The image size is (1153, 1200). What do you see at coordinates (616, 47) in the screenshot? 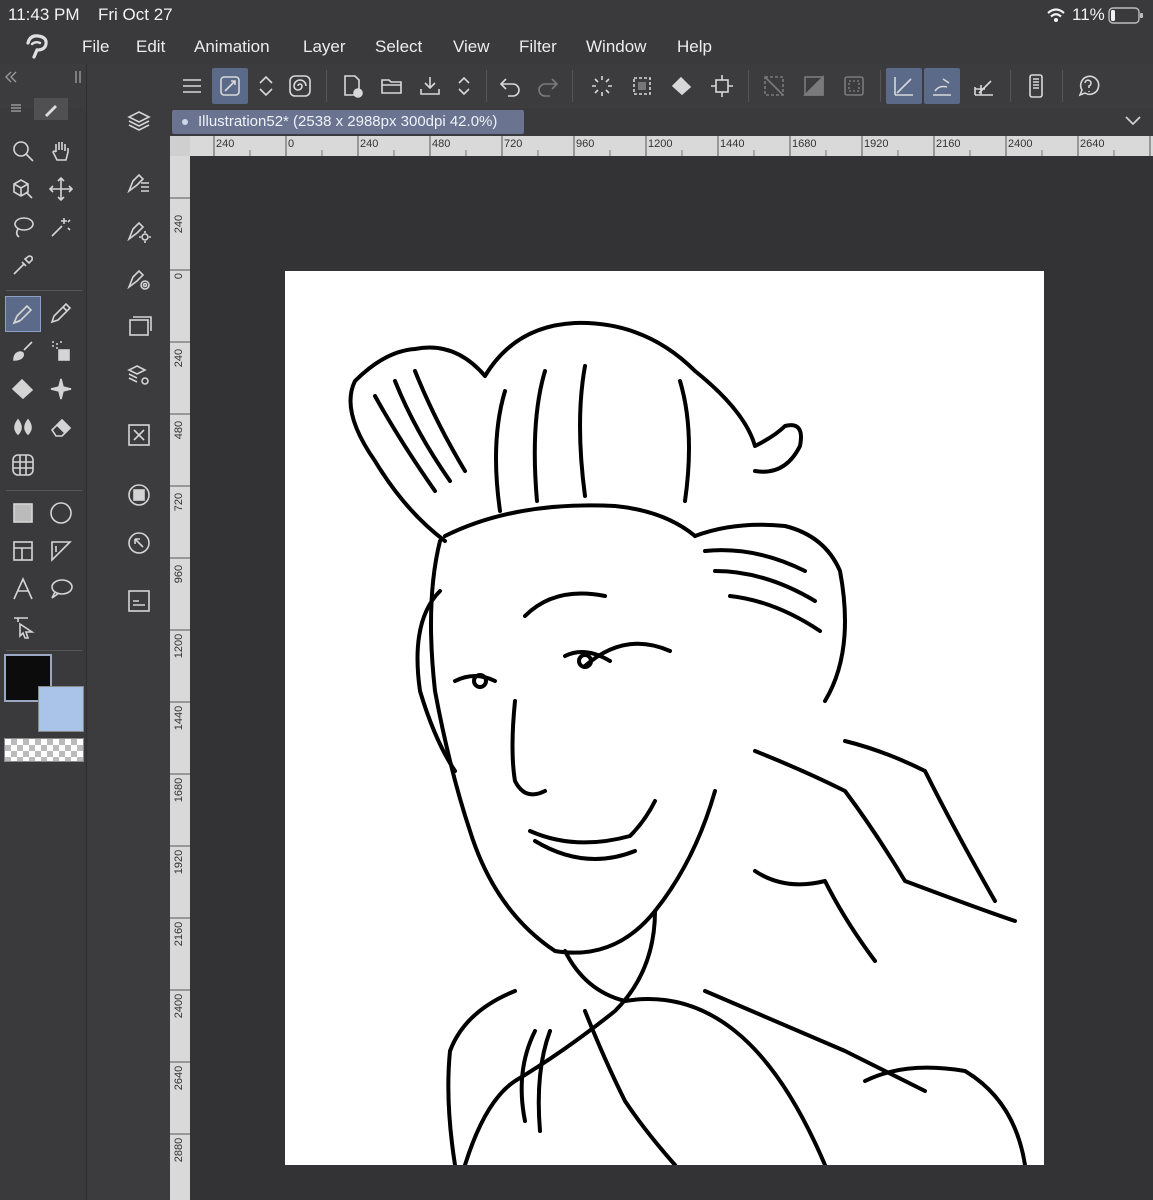
I see `menu-window: Window` at bounding box center [616, 47].